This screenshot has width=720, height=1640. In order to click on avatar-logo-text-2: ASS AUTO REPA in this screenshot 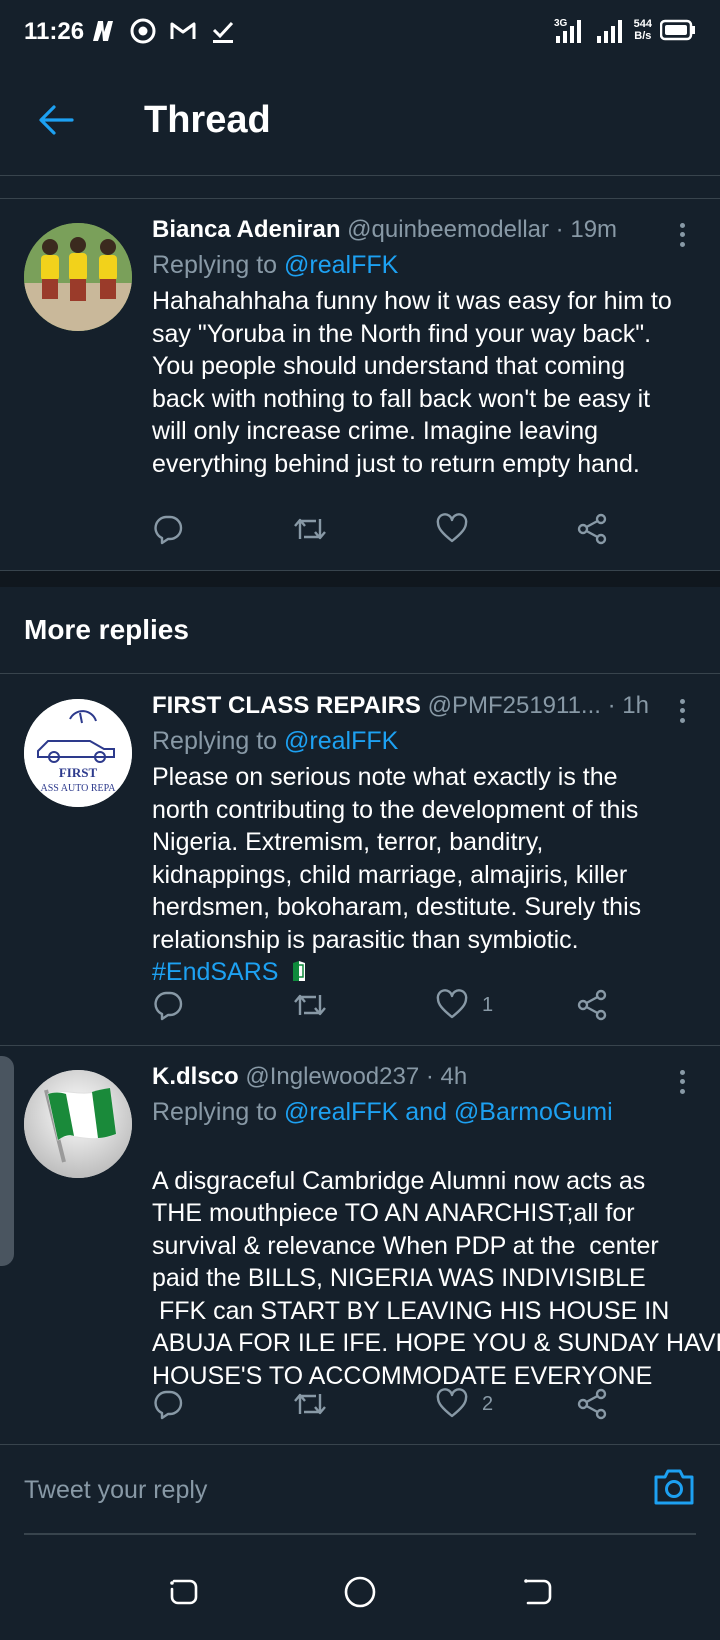, I will do `click(78, 788)`.